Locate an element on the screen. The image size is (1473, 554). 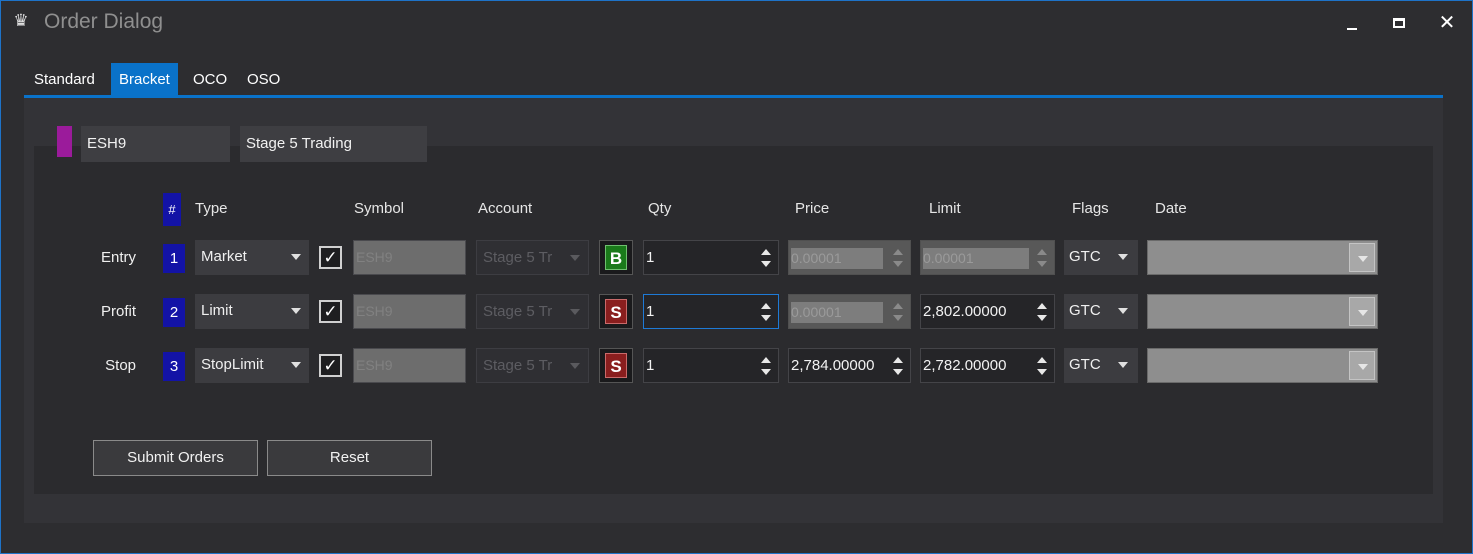
row-label-entry: Entry is located at coordinates (118, 257).